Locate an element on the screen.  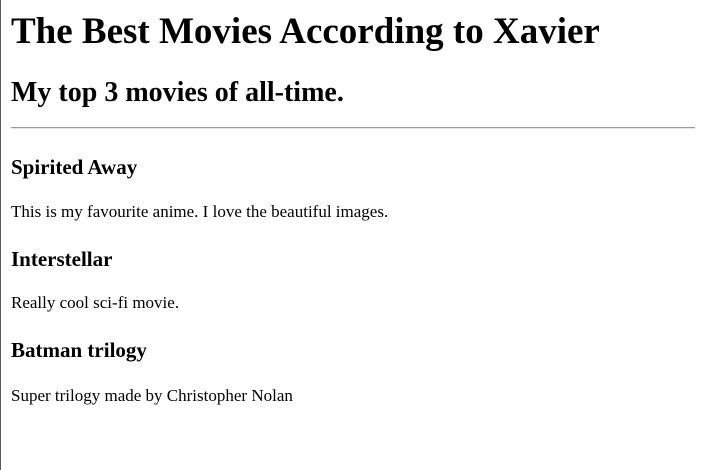
page-title: The Best Movies According to Xavier is located at coordinates (305, 31).